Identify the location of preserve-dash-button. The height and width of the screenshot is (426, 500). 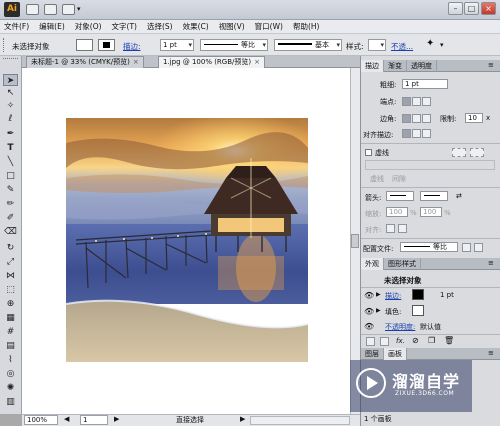
(459, 152).